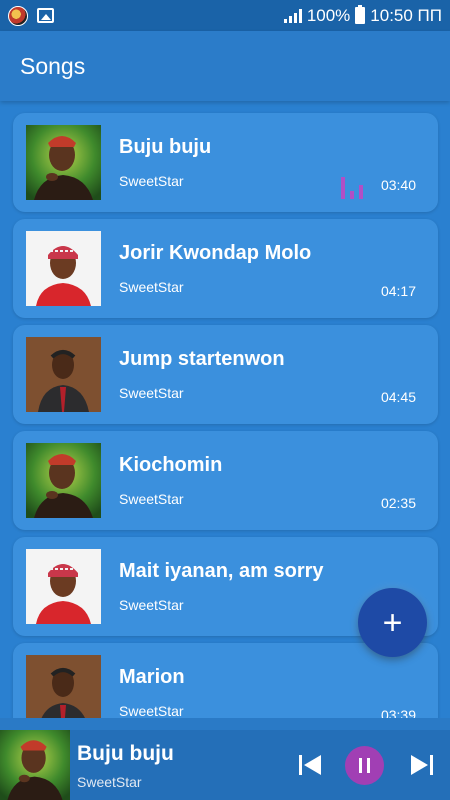 This screenshot has height=800, width=450. What do you see at coordinates (165, 147) in the screenshot?
I see `song-title: Buju buju` at bounding box center [165, 147].